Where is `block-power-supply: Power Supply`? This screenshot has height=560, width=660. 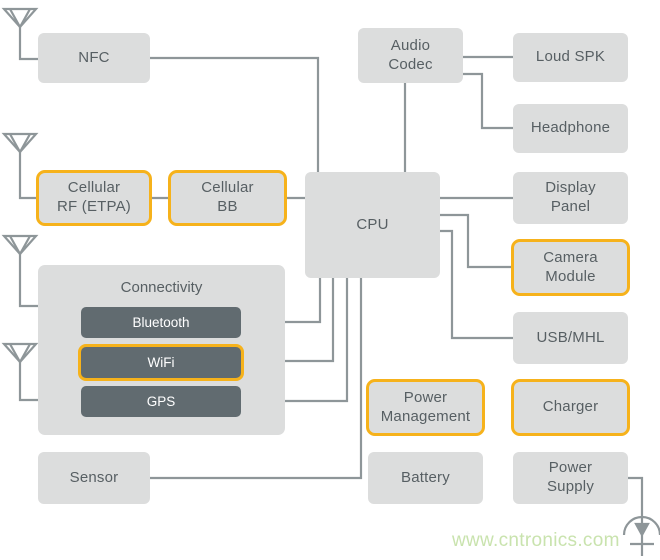 block-power-supply: Power Supply is located at coordinates (570, 478).